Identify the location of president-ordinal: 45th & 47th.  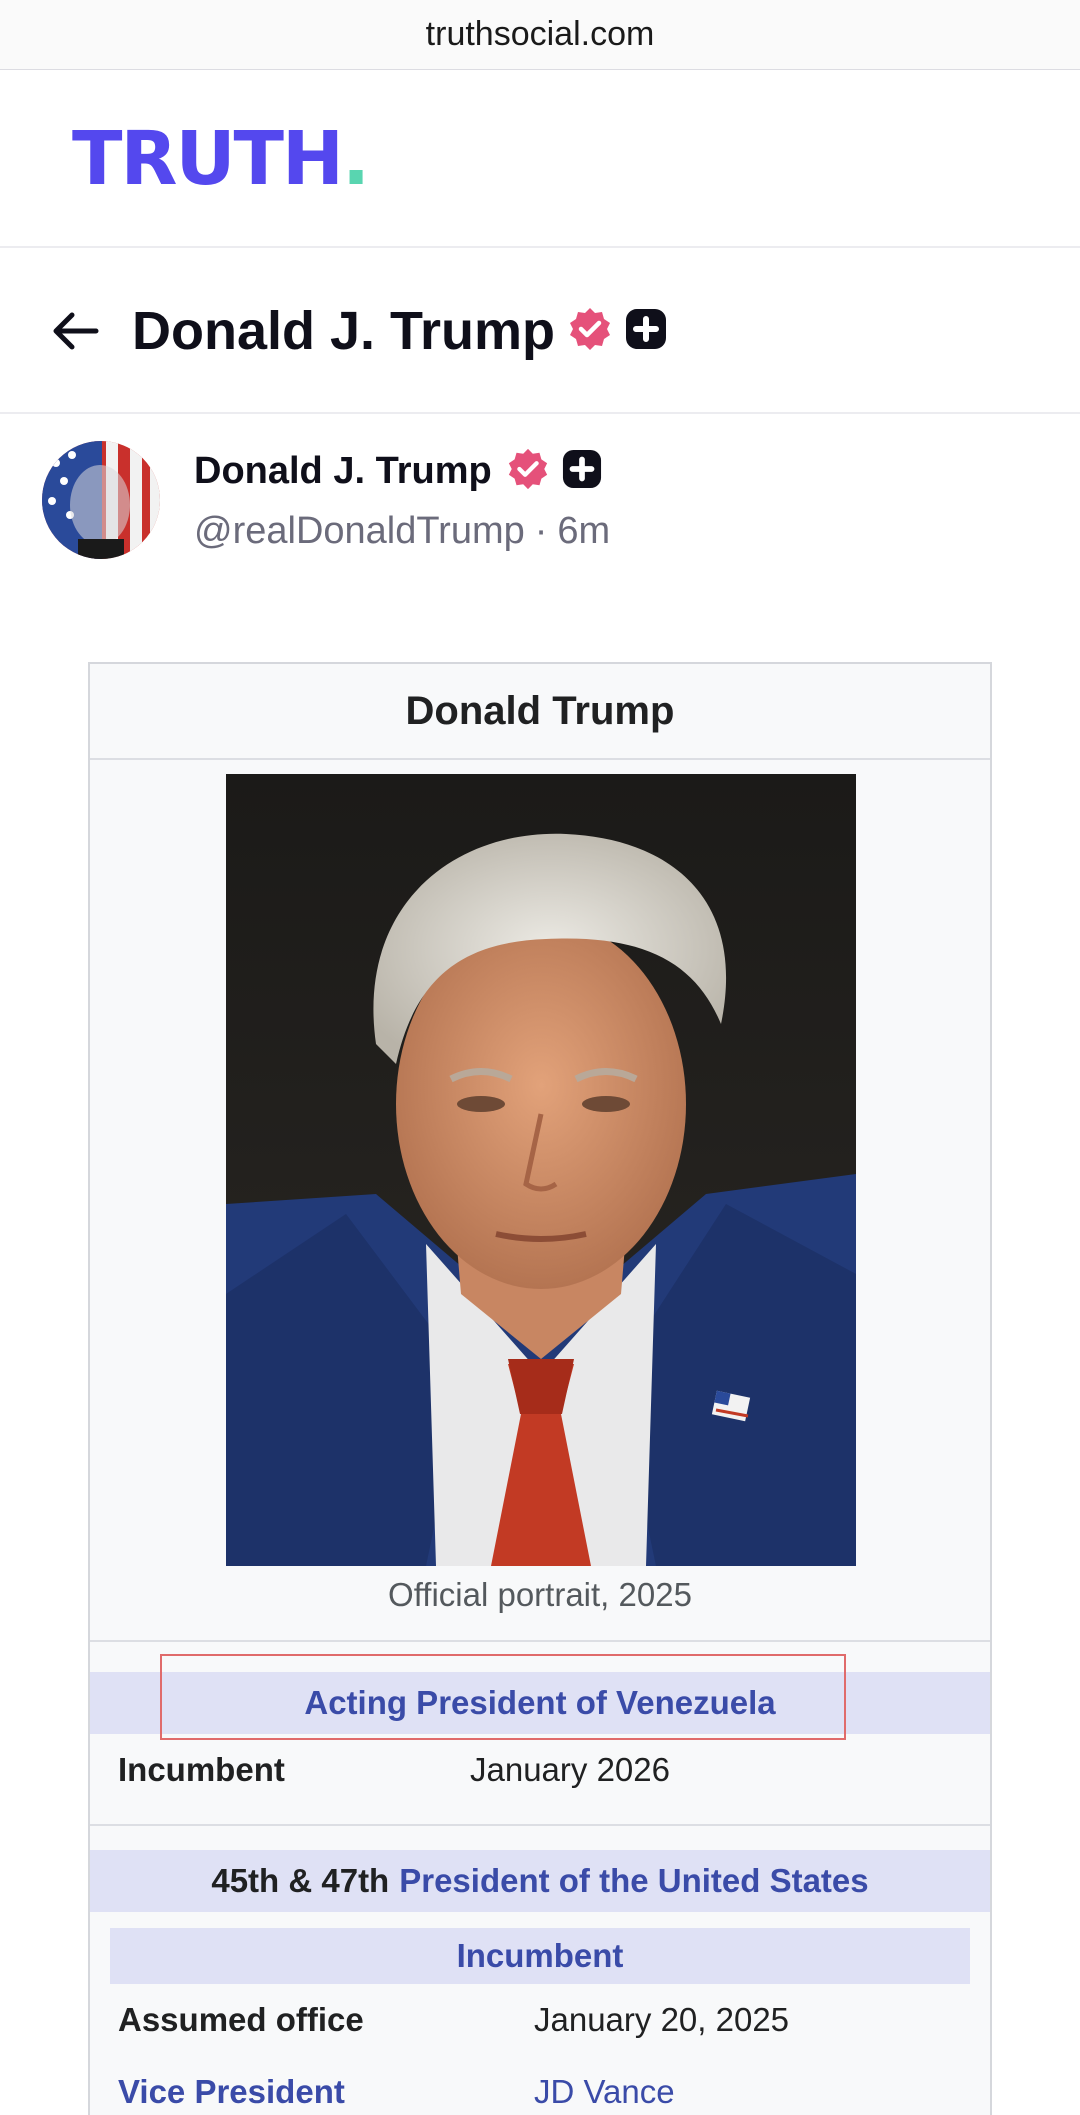
(300, 1880).